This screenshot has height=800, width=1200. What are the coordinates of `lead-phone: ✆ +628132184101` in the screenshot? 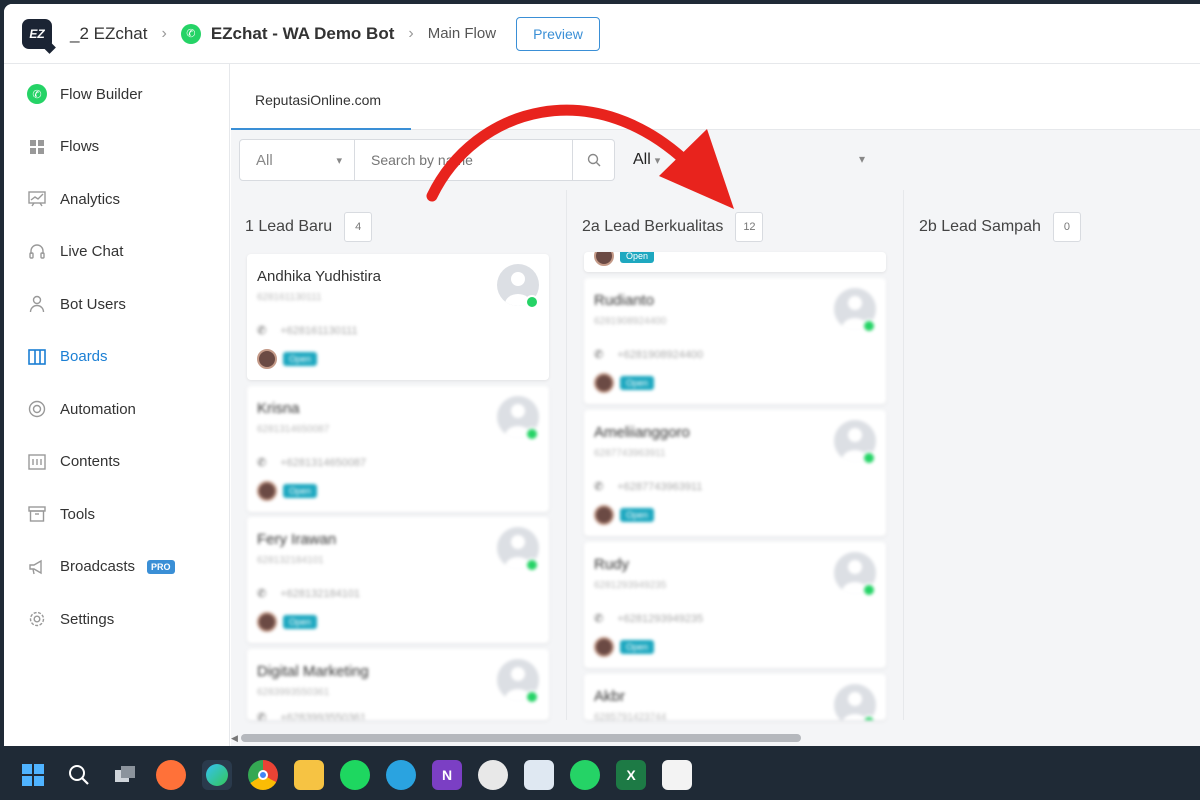 It's located at (308, 594).